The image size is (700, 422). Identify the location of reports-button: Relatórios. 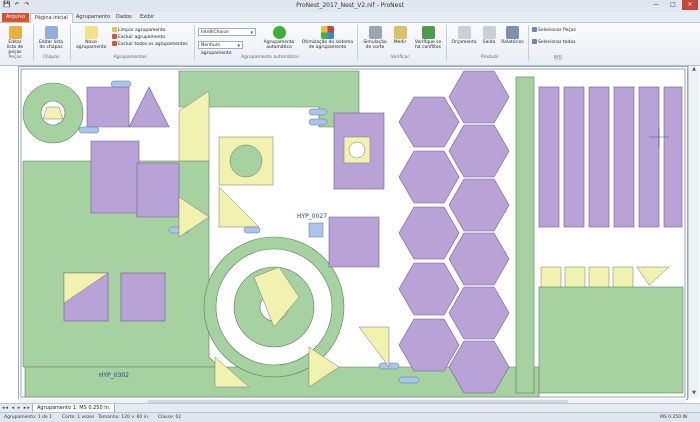
(512, 35).